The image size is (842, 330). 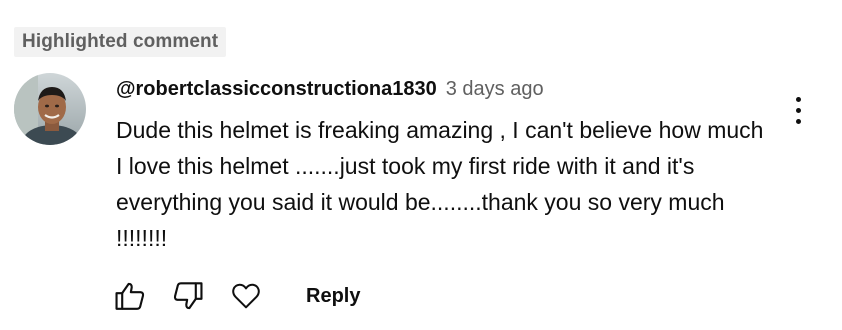 I want to click on author-name: @robertclassicconstructiona1830, so click(x=276, y=89).